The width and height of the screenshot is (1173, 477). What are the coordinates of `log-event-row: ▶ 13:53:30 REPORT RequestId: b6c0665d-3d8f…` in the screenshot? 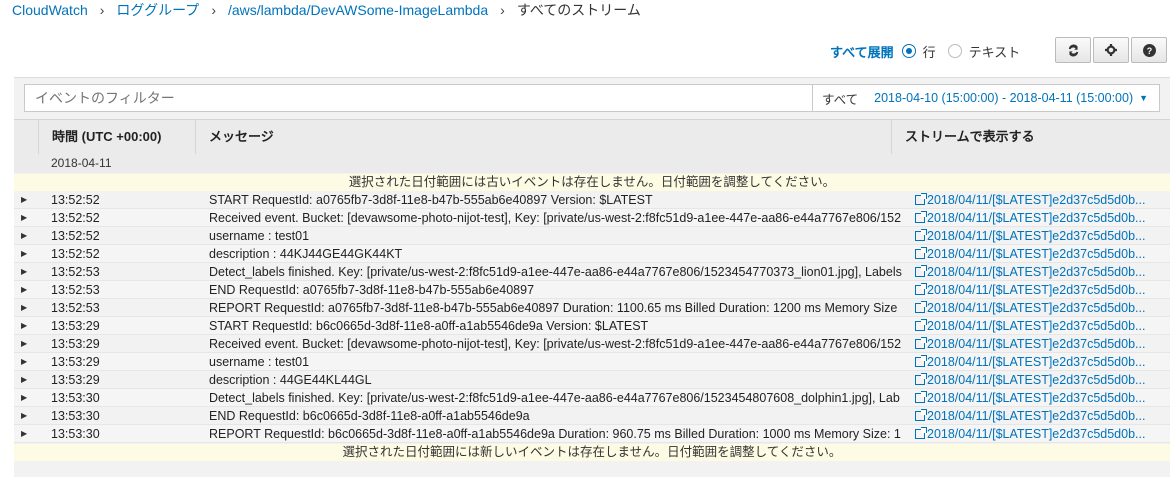 It's located at (592, 434).